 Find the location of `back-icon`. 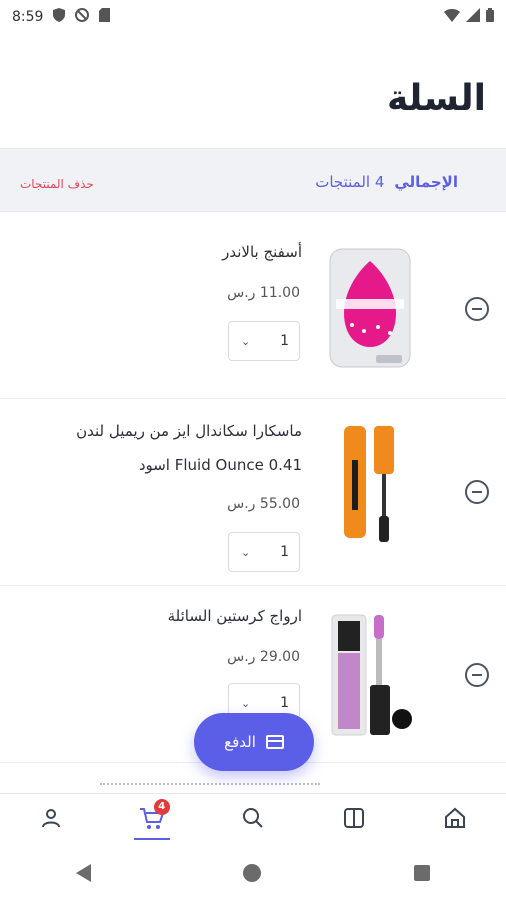

back-icon is located at coordinates (84, 872).